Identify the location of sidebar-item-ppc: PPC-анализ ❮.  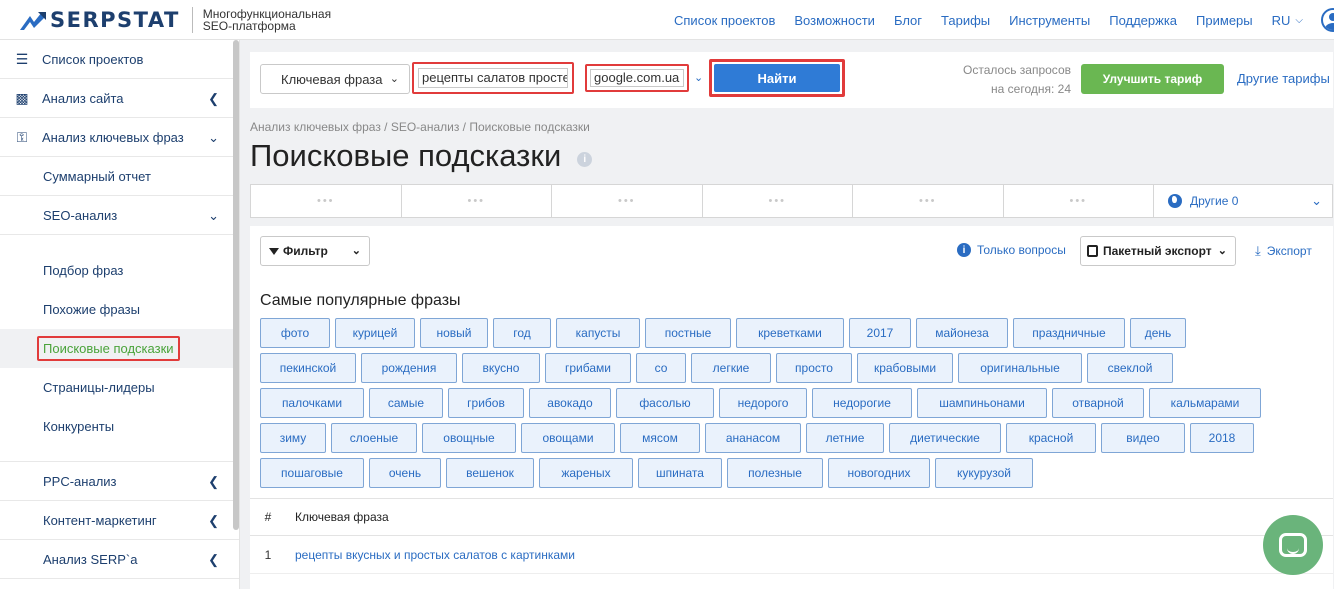
(119, 481).